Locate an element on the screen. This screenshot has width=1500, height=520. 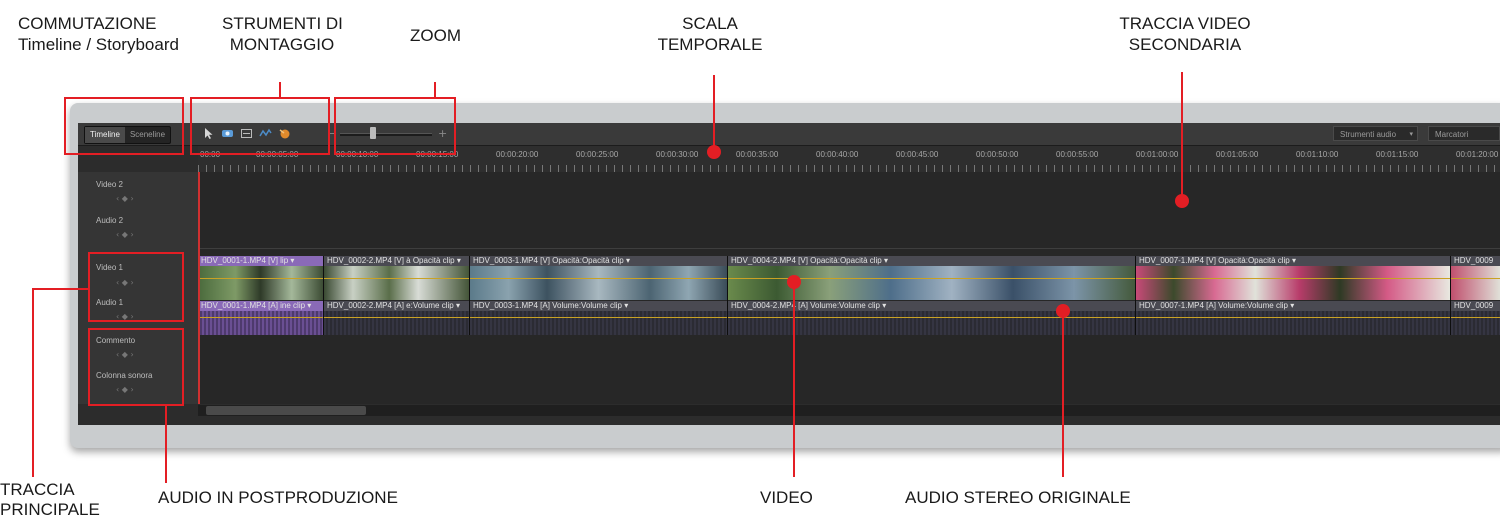
leader-line-postprod is located at coordinates (166, 444).